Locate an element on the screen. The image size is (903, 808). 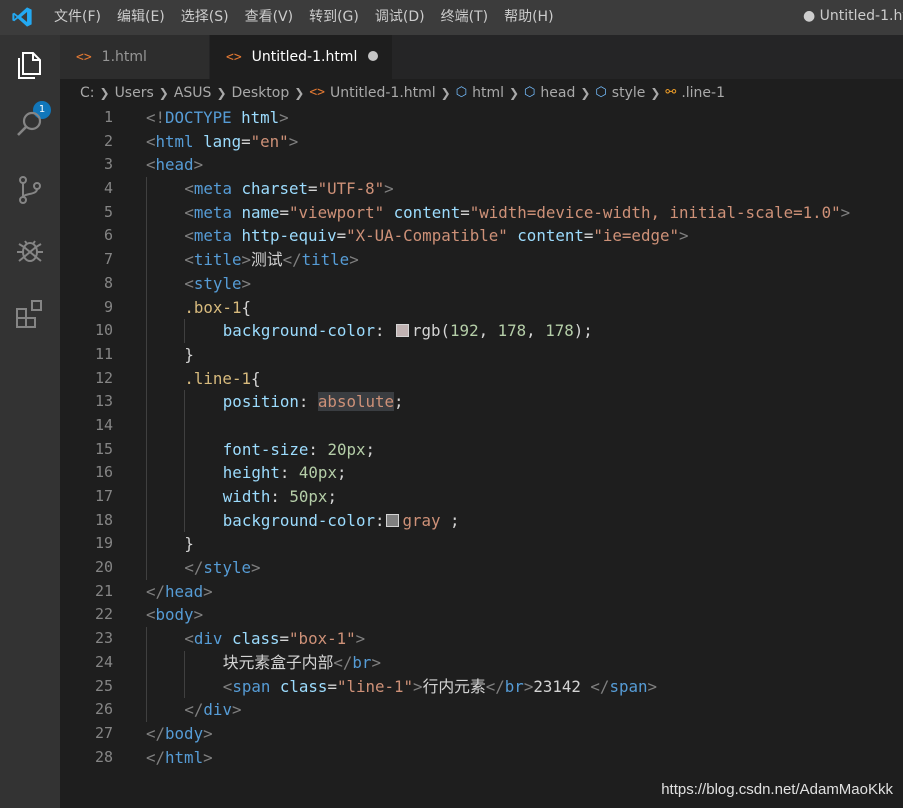
code-token: 行内元素 is located at coordinates (454, 686).